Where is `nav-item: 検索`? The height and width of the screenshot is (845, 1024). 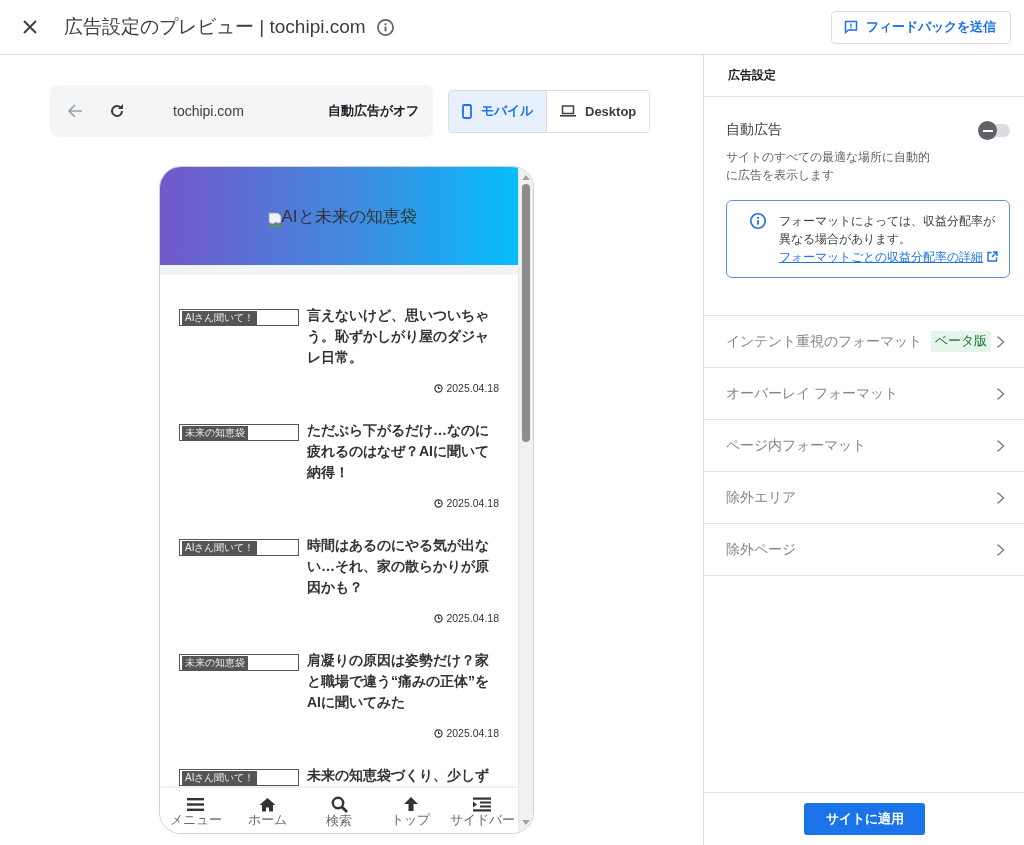
nav-item: 検索 is located at coordinates (339, 810).